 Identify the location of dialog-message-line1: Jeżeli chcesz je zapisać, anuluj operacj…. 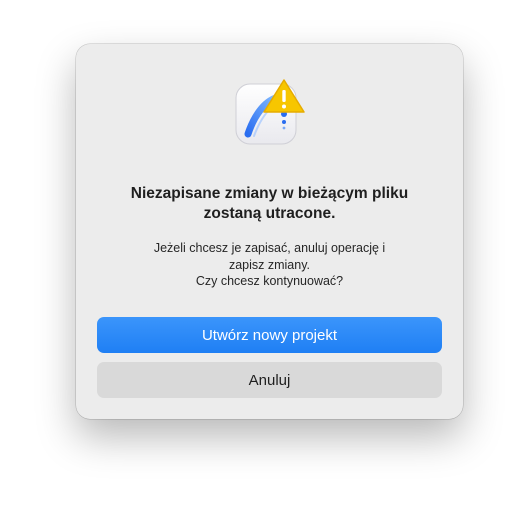
(269, 248).